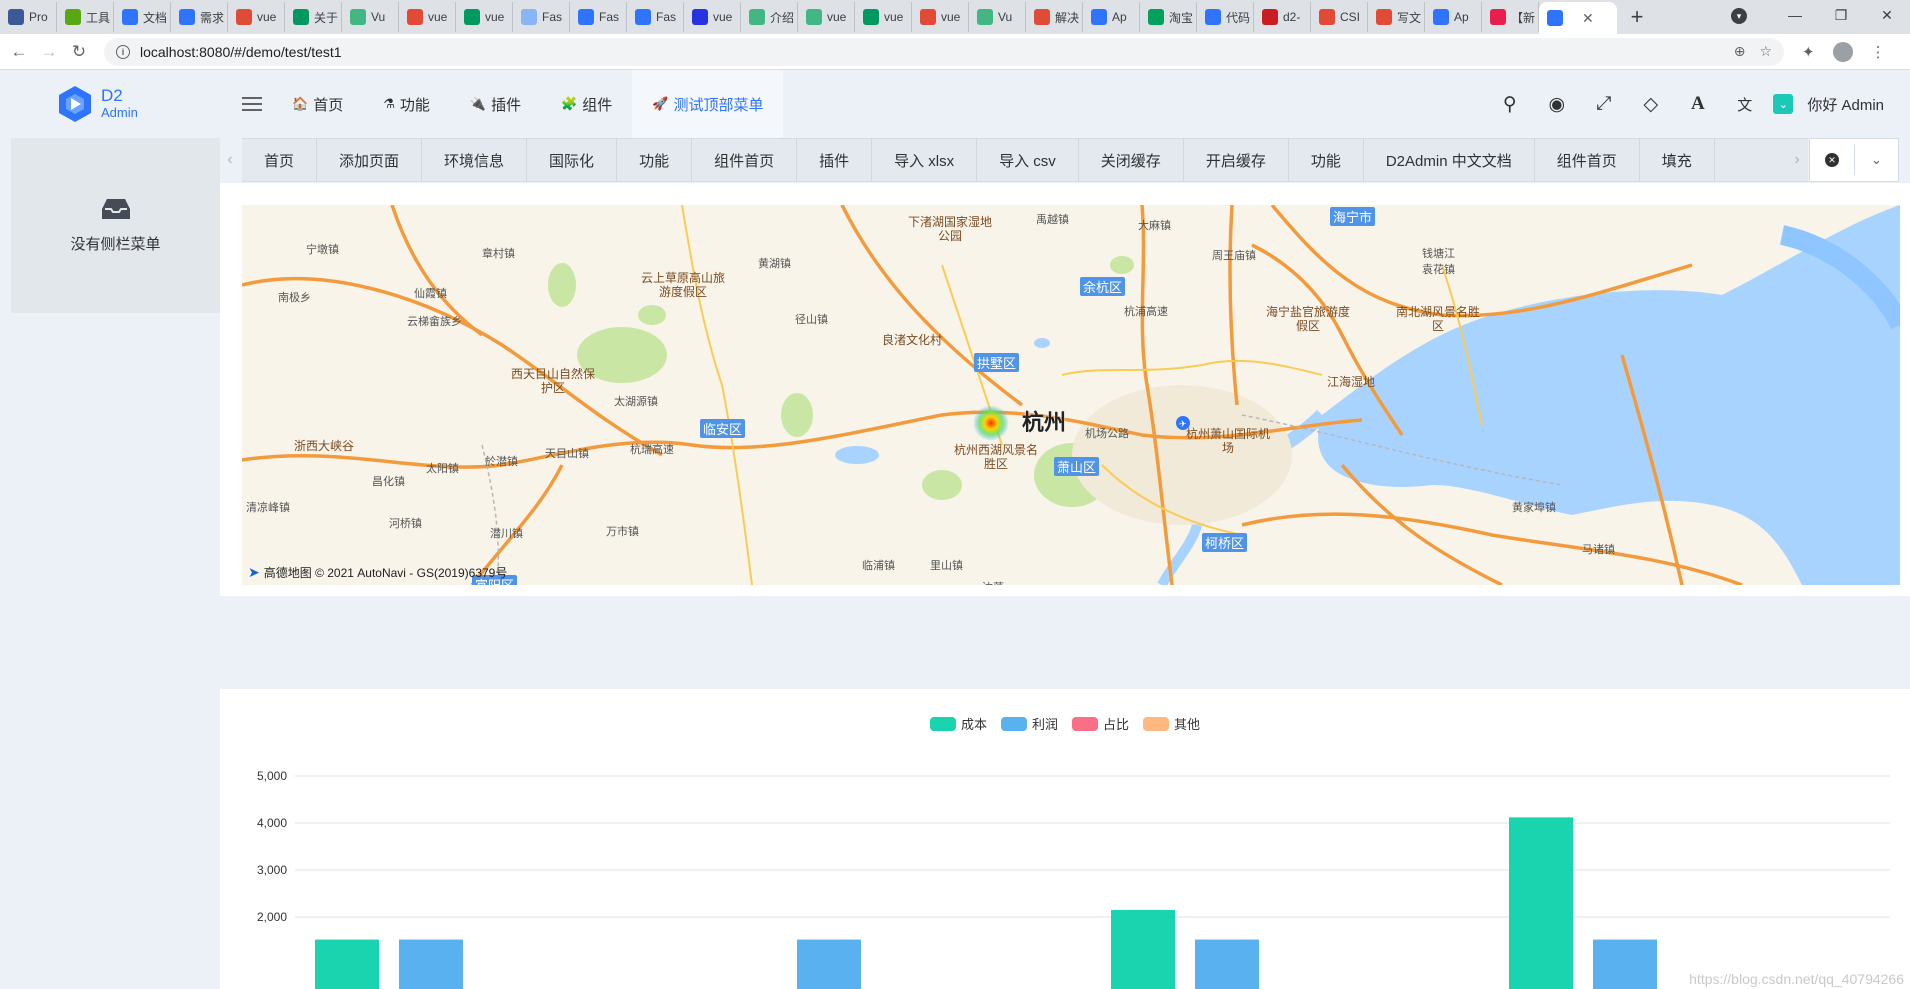 The height and width of the screenshot is (989, 1910). Describe the element at coordinates (1842, 51) in the screenshot. I see `profile-avatar` at that location.